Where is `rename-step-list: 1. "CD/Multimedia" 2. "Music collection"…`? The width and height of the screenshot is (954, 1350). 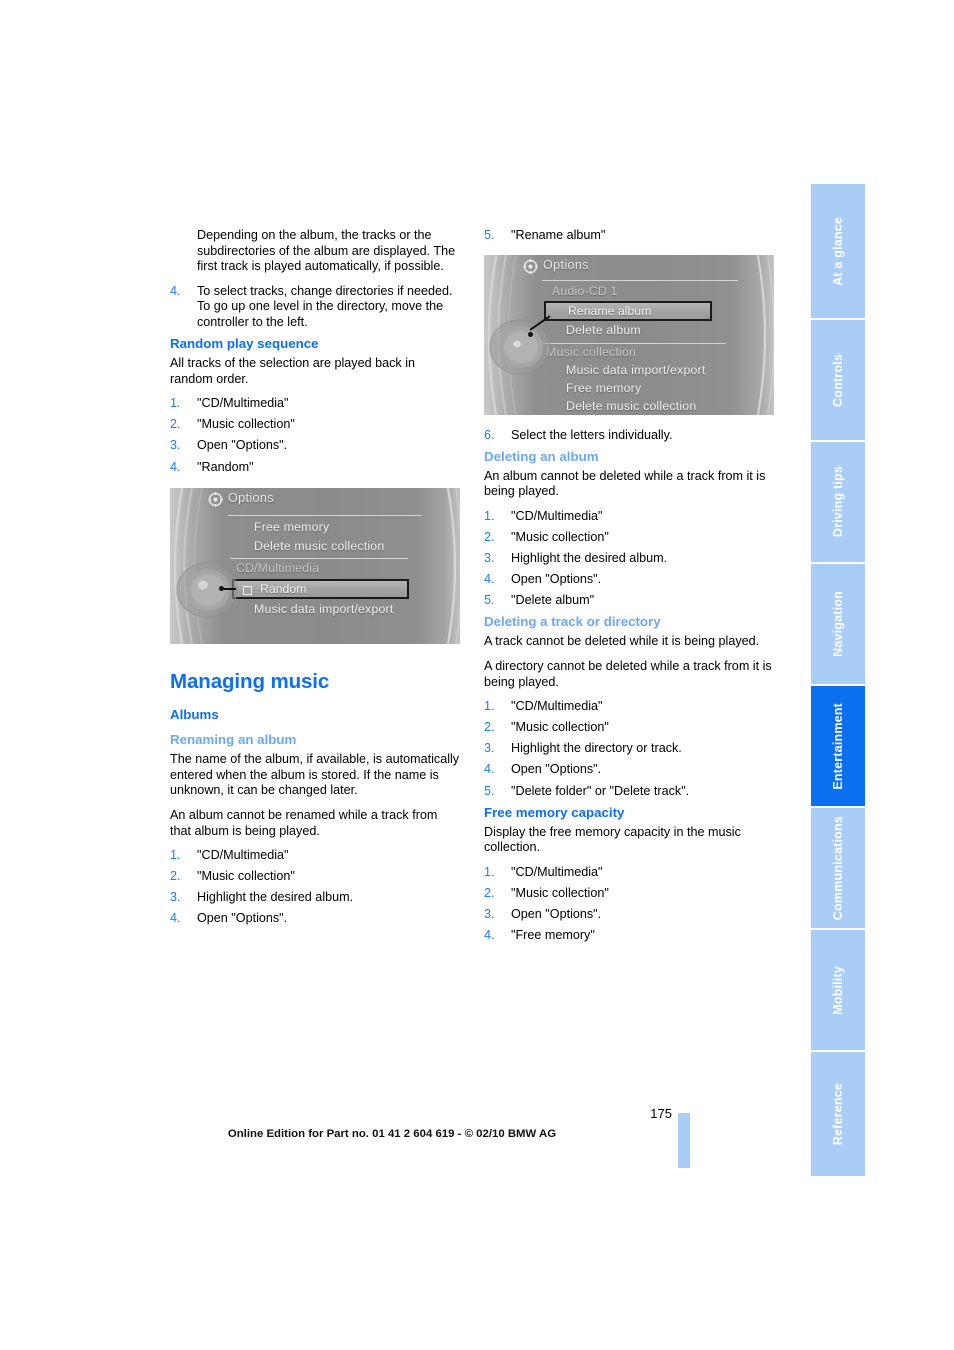 rename-step-list: 1. "CD/Multimedia" 2. "Music collection"… is located at coordinates (315, 887).